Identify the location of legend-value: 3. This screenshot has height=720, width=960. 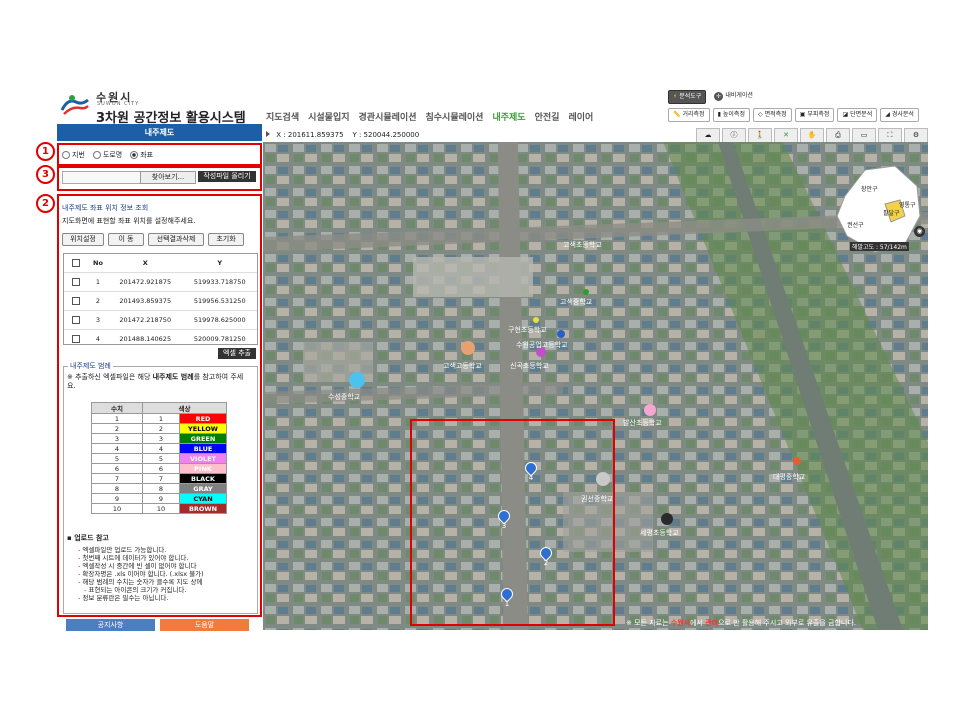
(117, 438).